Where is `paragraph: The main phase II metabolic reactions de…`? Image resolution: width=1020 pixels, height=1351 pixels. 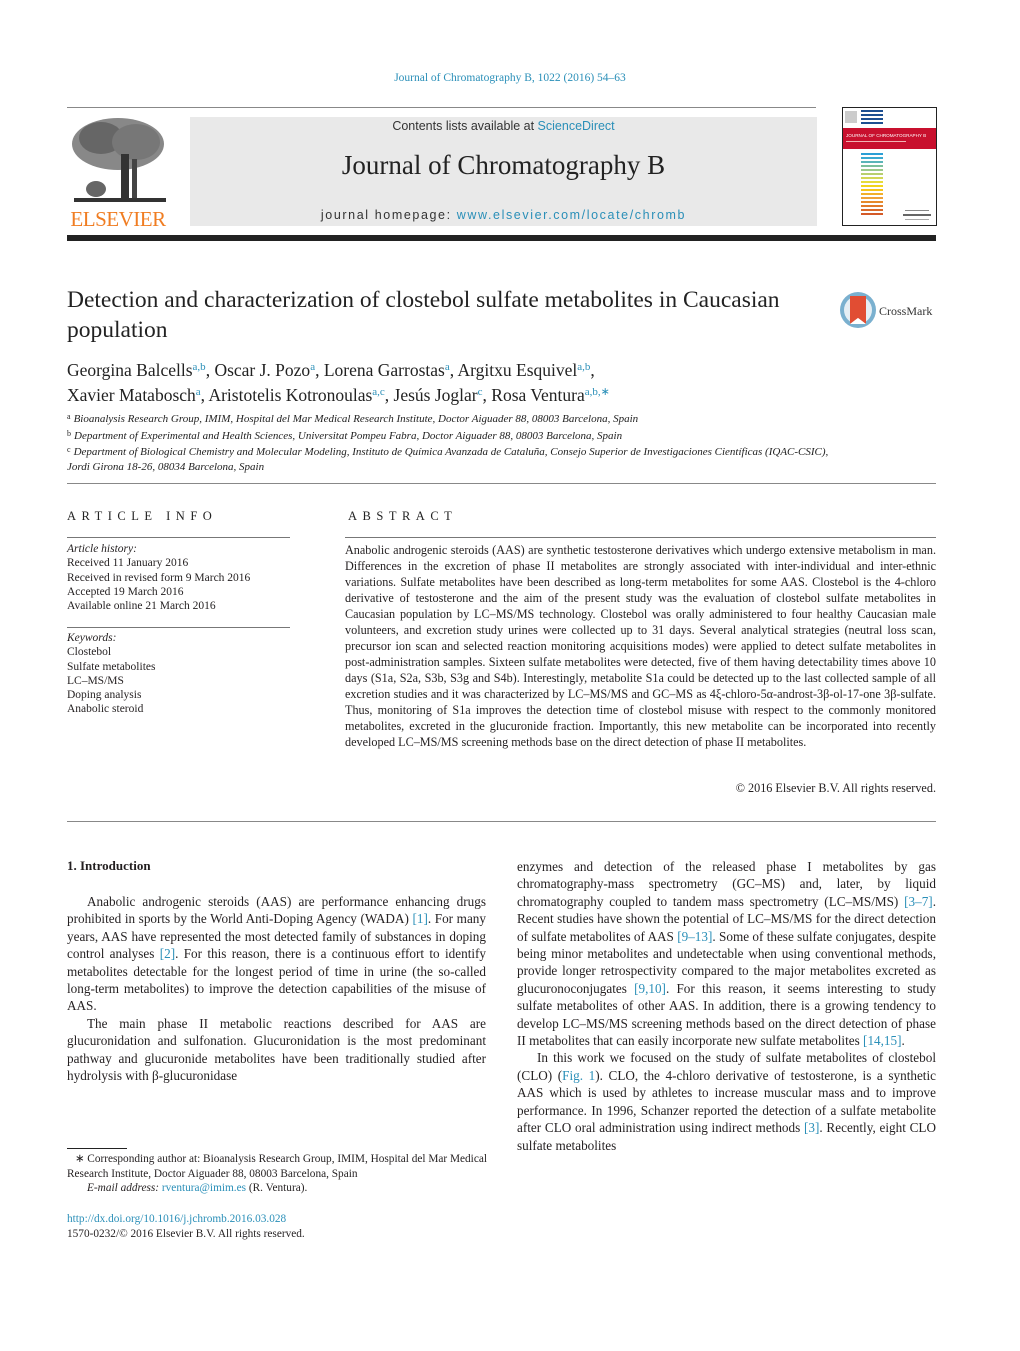
paragraph: The main phase II metabolic reactions de… is located at coordinates (276, 1050).